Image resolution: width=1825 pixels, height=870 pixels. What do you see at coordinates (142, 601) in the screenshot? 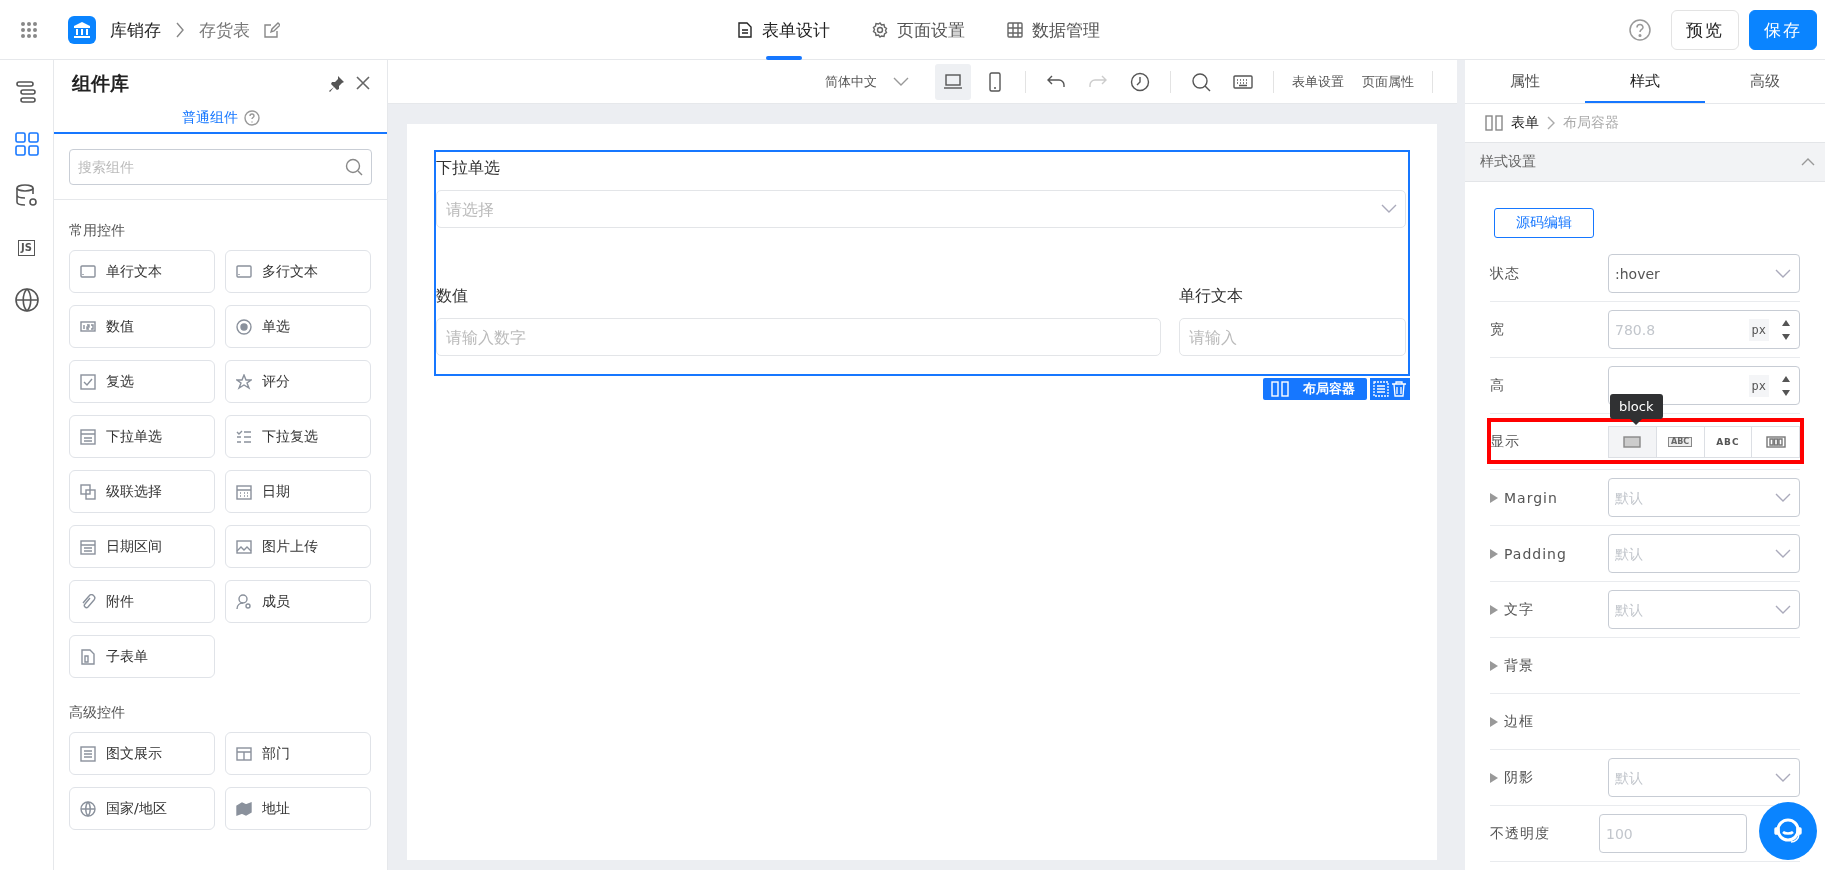
I see `component-item: 附件` at bounding box center [142, 601].